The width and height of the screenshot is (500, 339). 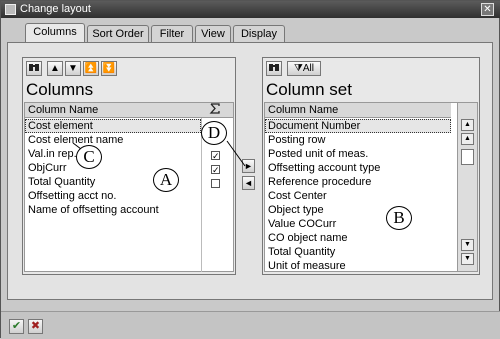 What do you see at coordinates (399, 218) in the screenshot?
I see `callout-b: B` at bounding box center [399, 218].